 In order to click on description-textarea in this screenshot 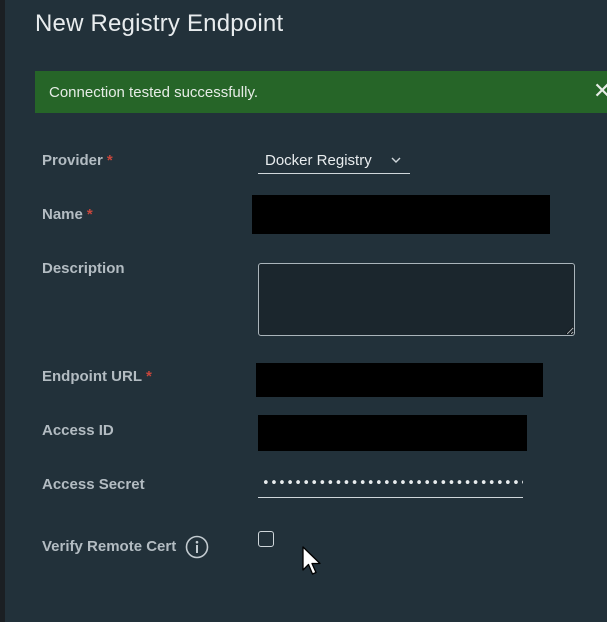, I will do `click(416, 299)`.